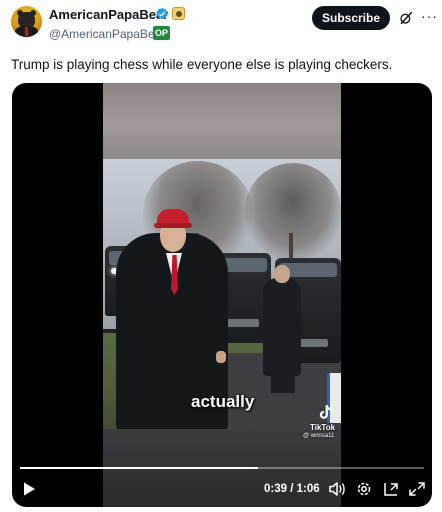 This screenshot has height=512, width=442. What do you see at coordinates (283, 383) in the screenshot?
I see `person-legs` at bounding box center [283, 383].